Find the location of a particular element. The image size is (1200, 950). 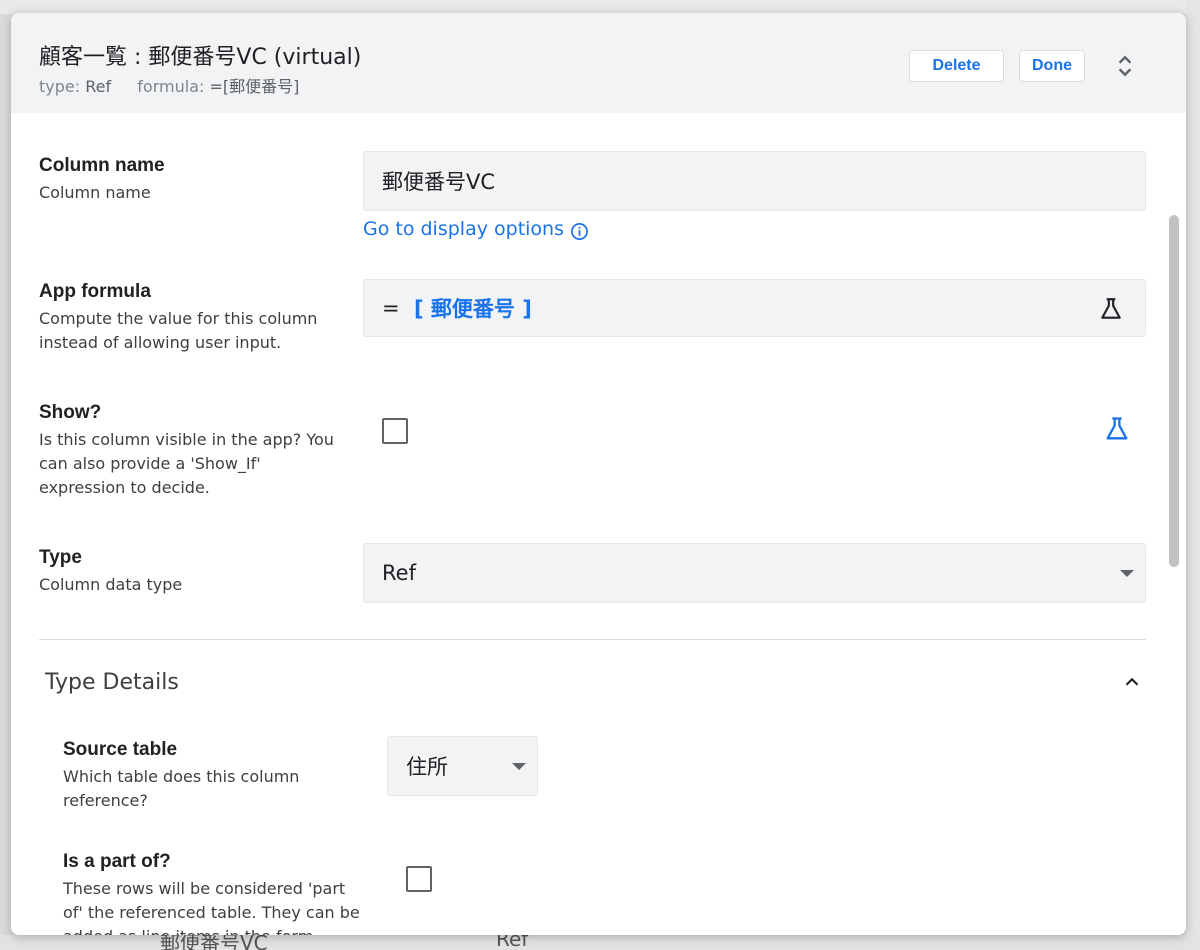

scrollbar is located at coordinates (1174, 391).